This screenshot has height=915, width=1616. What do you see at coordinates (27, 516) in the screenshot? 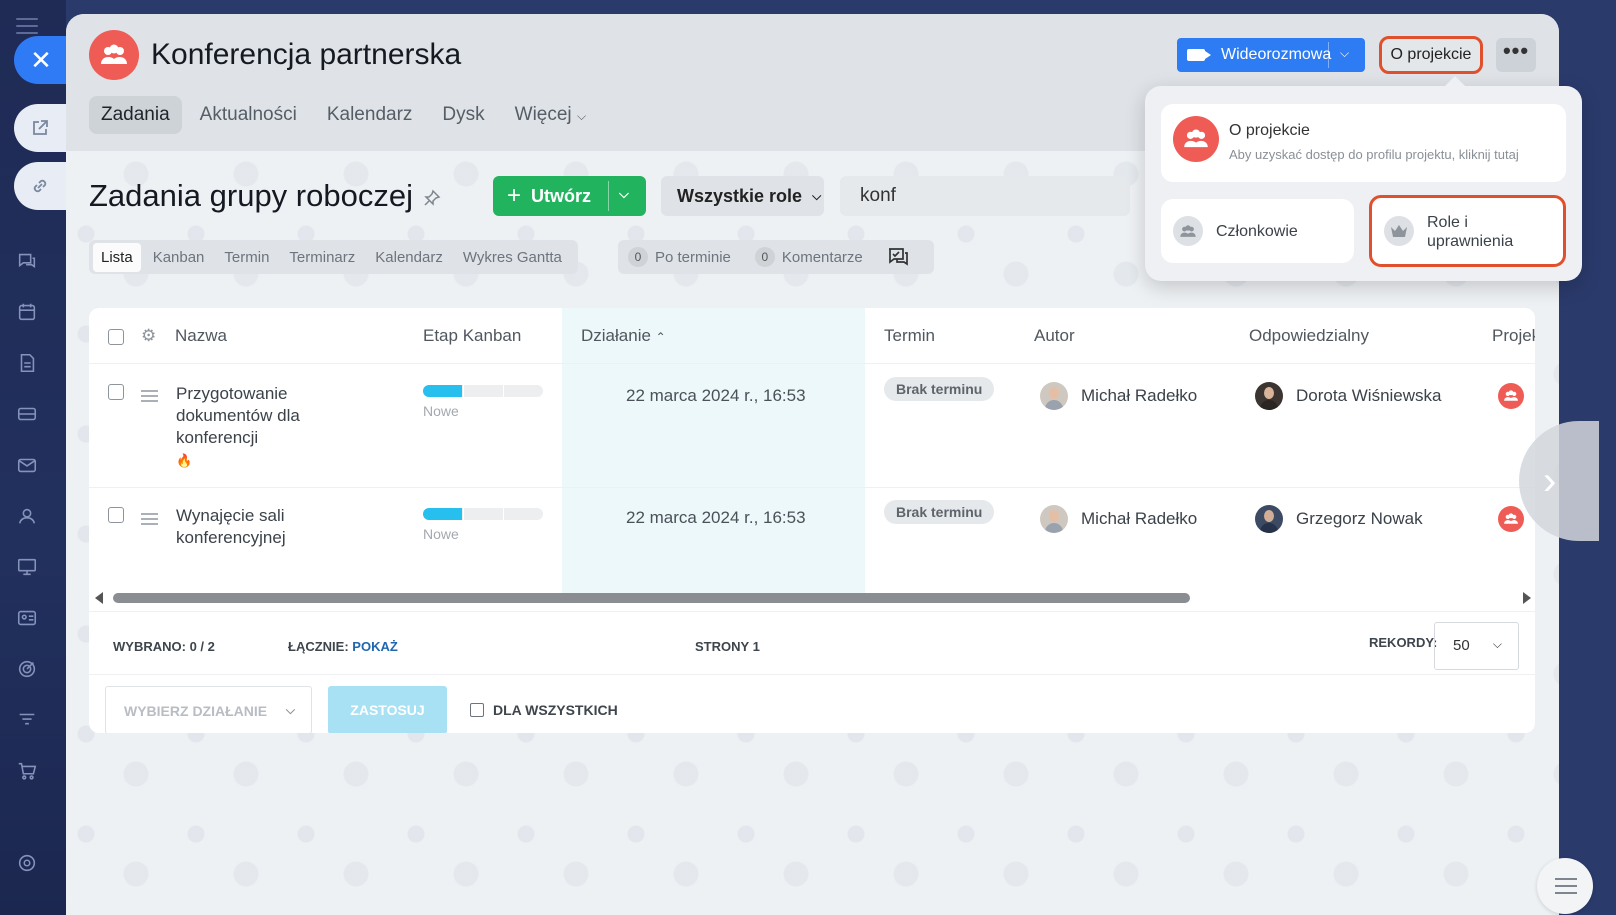
I see `users-icon` at bounding box center [27, 516].